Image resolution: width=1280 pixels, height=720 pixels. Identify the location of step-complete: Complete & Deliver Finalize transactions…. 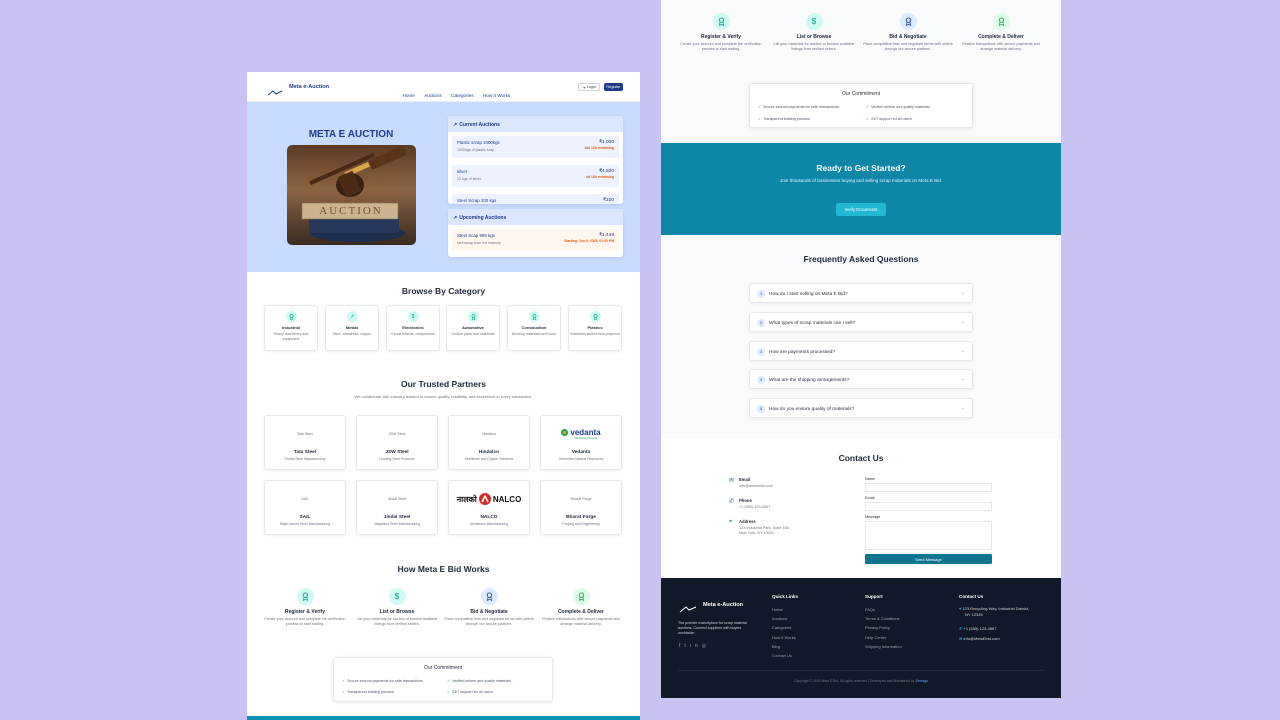
(1001, 32).